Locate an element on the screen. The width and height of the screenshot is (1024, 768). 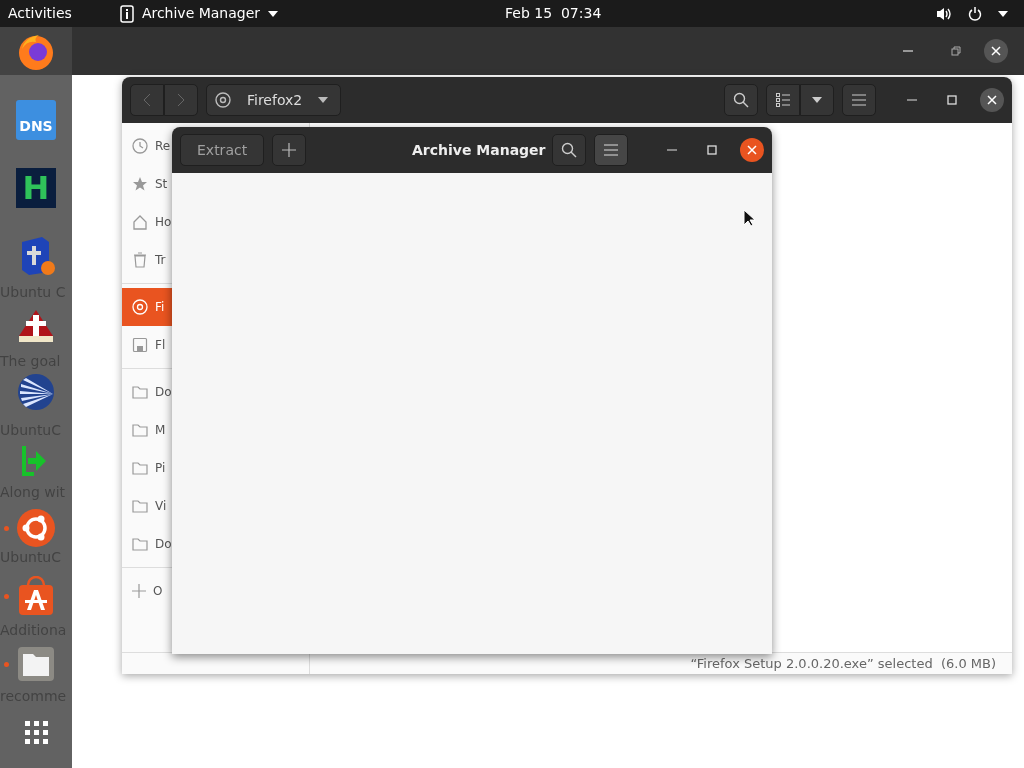
sidebar-item: Fl is located at coordinates (147, 345).